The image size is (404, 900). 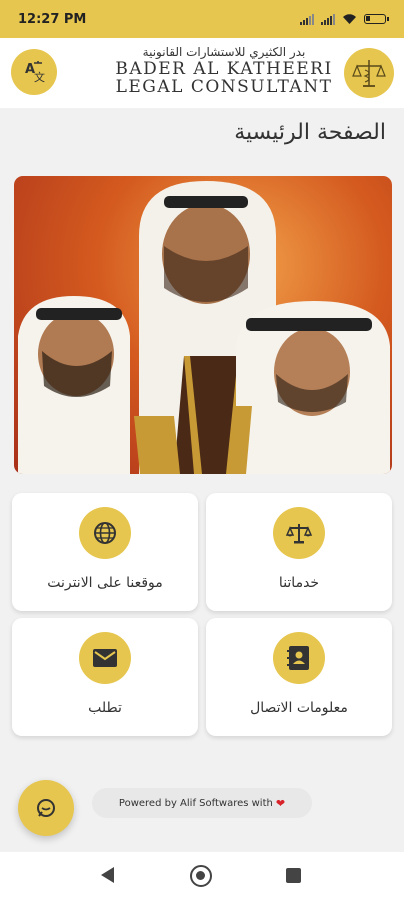 I want to click on chat-button, so click(x=46, y=808).